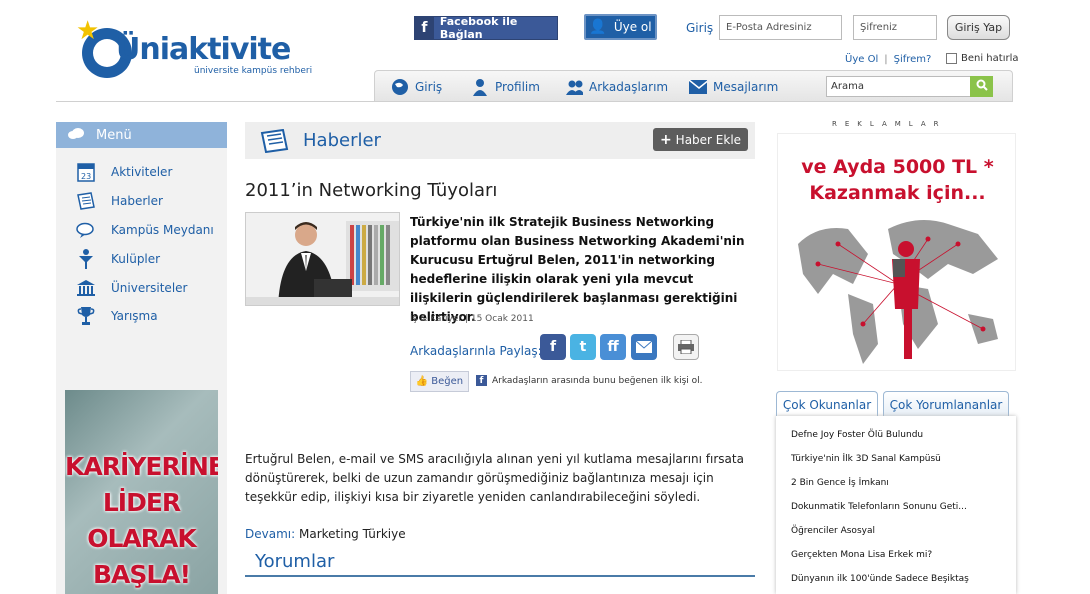 The image size is (1090, 594). Describe the element at coordinates (86, 288) in the screenshot. I see `university-icon` at that location.